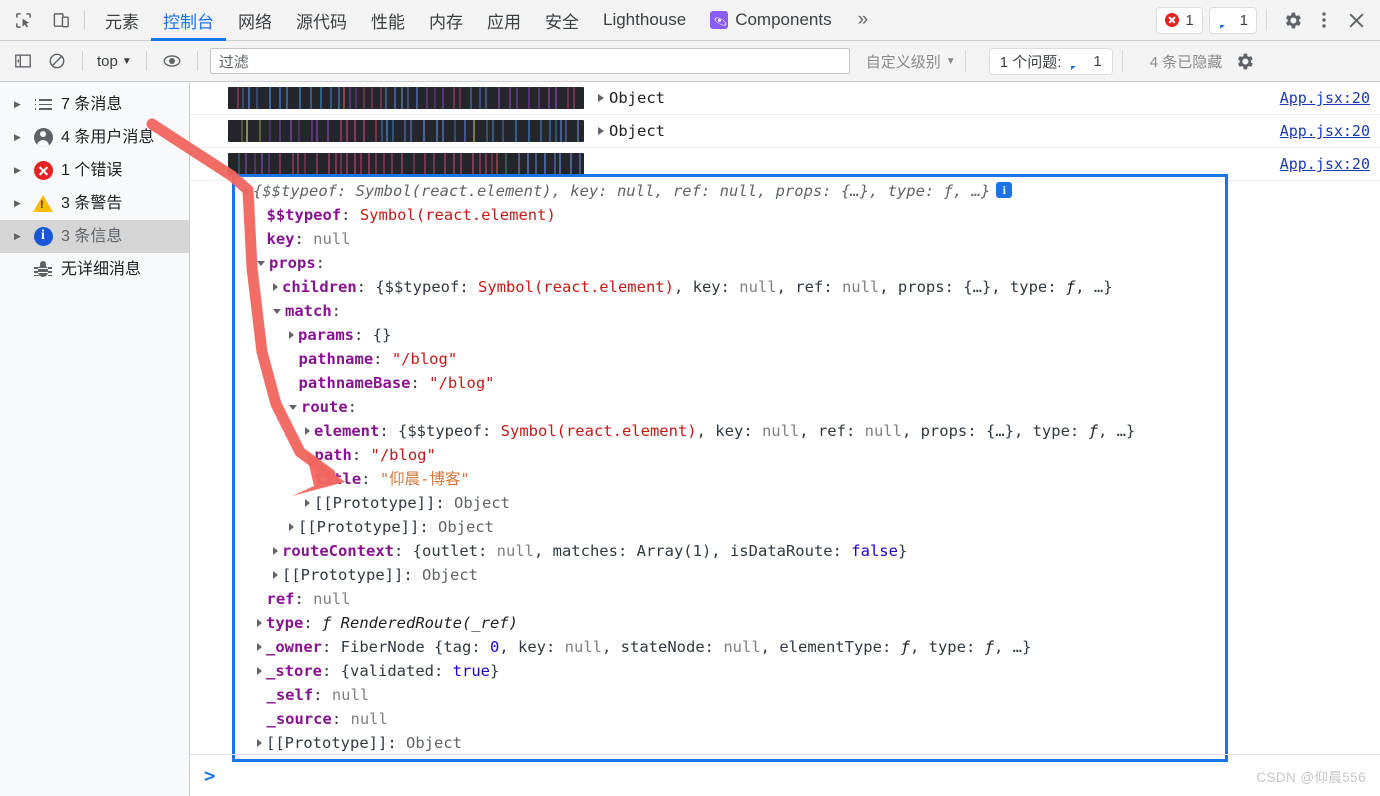 This screenshot has width=1380, height=796. What do you see at coordinates (388, 20) in the screenshot?
I see `tab-performance: 性能` at bounding box center [388, 20].